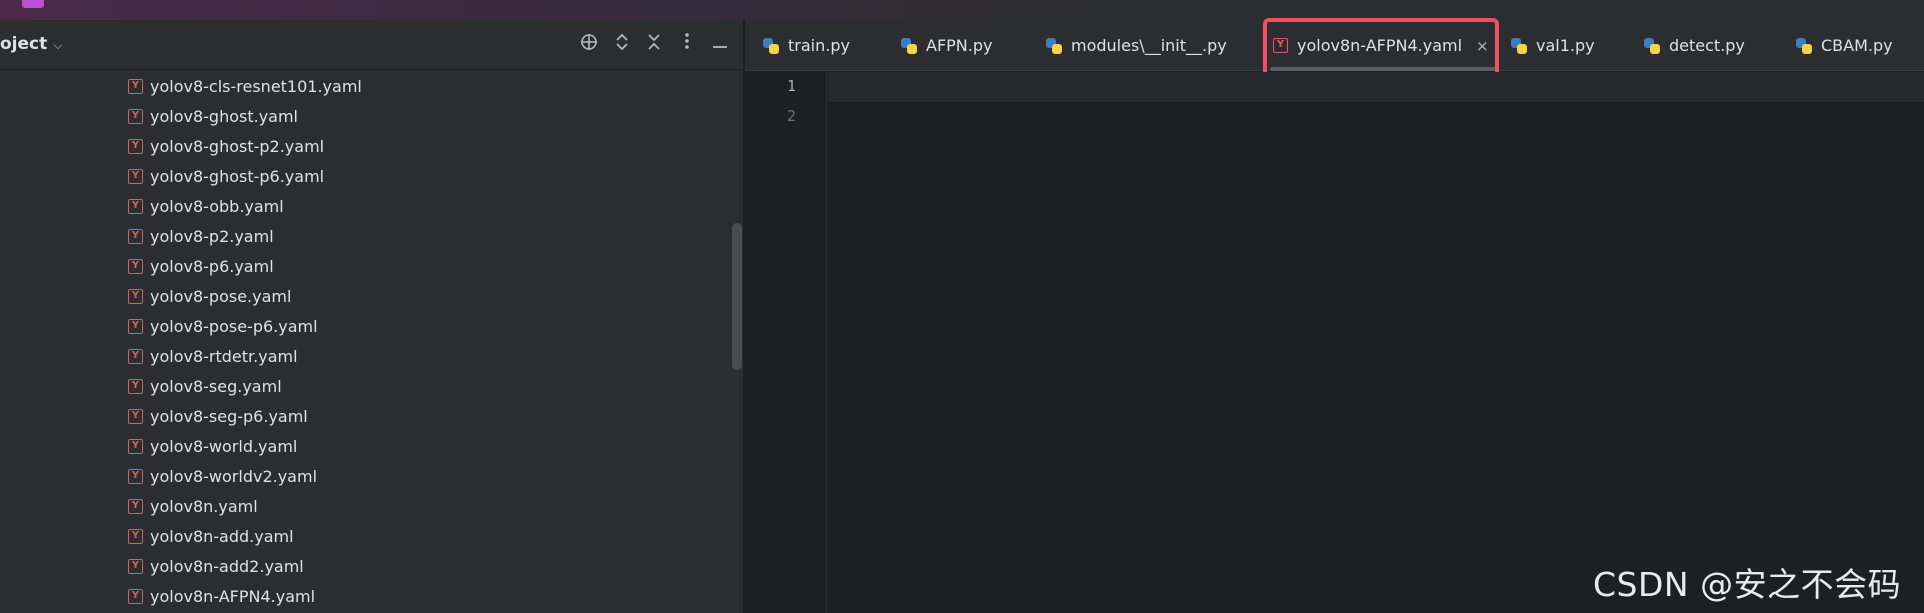  I want to click on tree-item-label: yolov8-pose-p6.yaml, so click(234, 326).